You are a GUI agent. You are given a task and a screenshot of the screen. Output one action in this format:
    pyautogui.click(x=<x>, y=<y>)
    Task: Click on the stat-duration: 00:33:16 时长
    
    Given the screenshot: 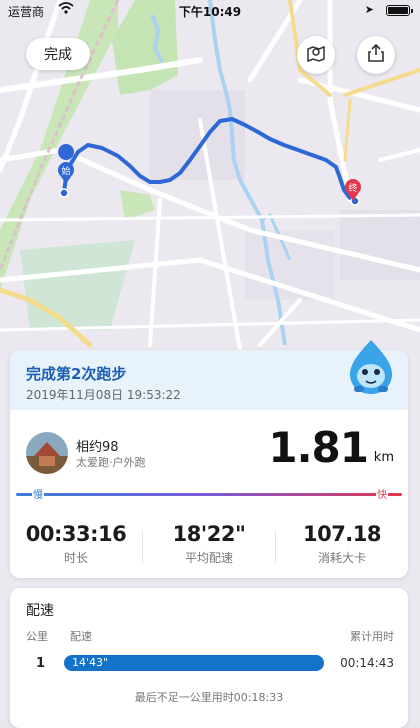 What is the action you would take?
    pyautogui.click(x=76, y=544)
    